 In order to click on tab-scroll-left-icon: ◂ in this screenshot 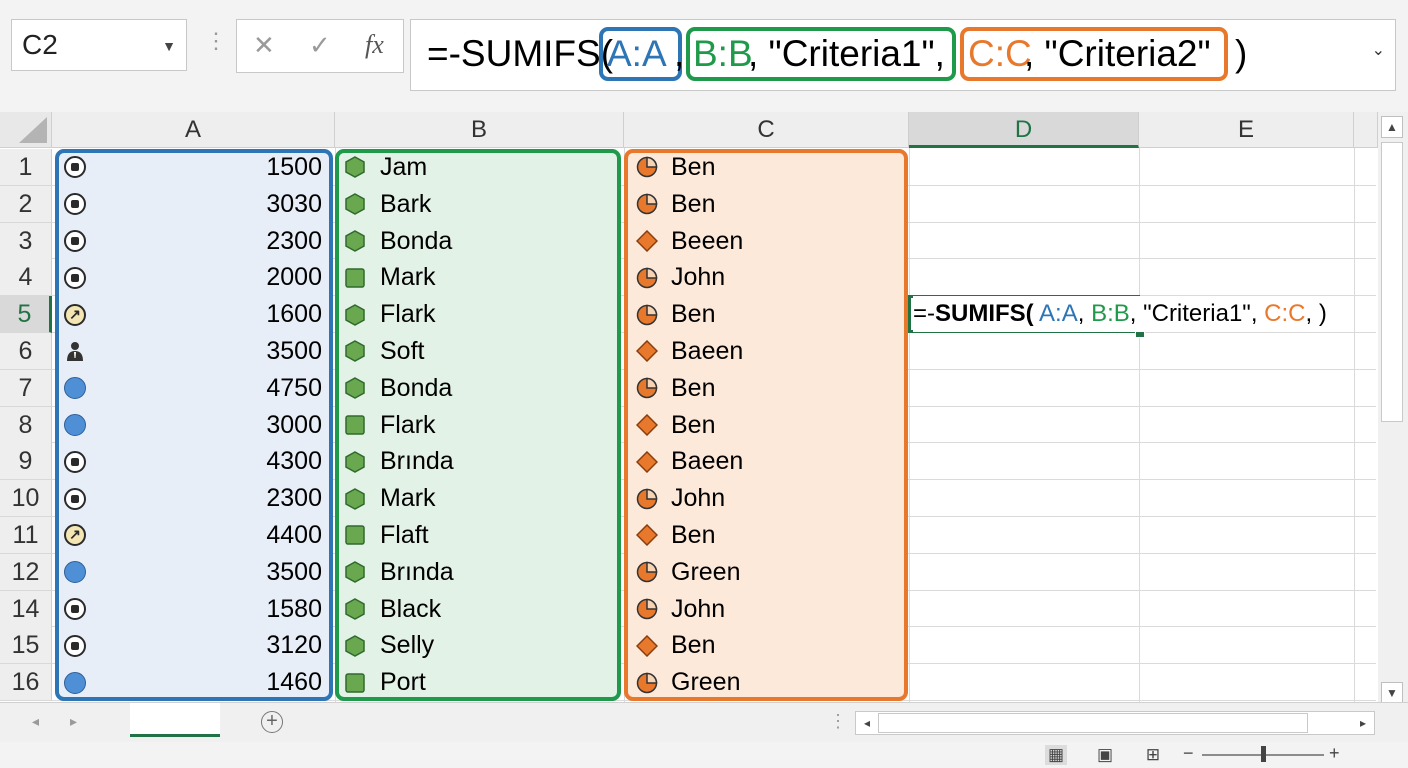, I will do `click(35, 721)`.